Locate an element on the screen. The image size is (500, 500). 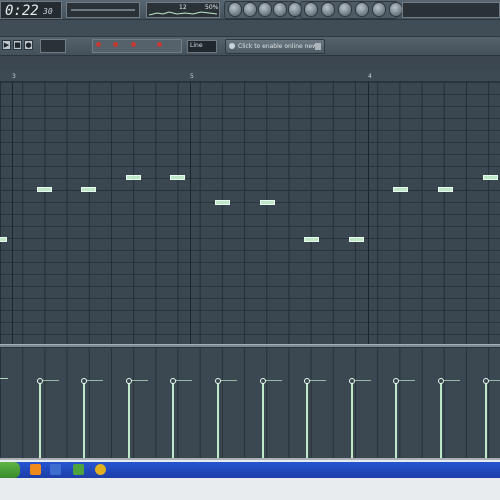
ruler-mark-3: 4 is located at coordinates (370, 76).